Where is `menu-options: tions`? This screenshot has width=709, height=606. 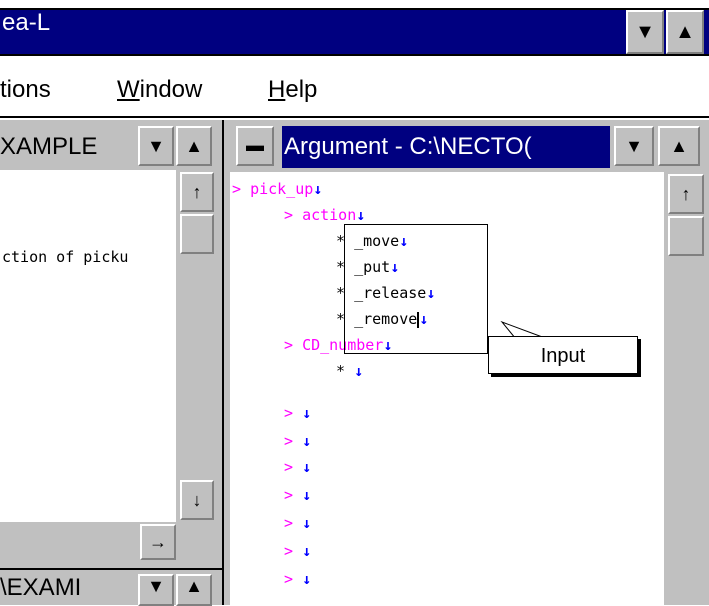
menu-options: tions is located at coordinates (25, 90).